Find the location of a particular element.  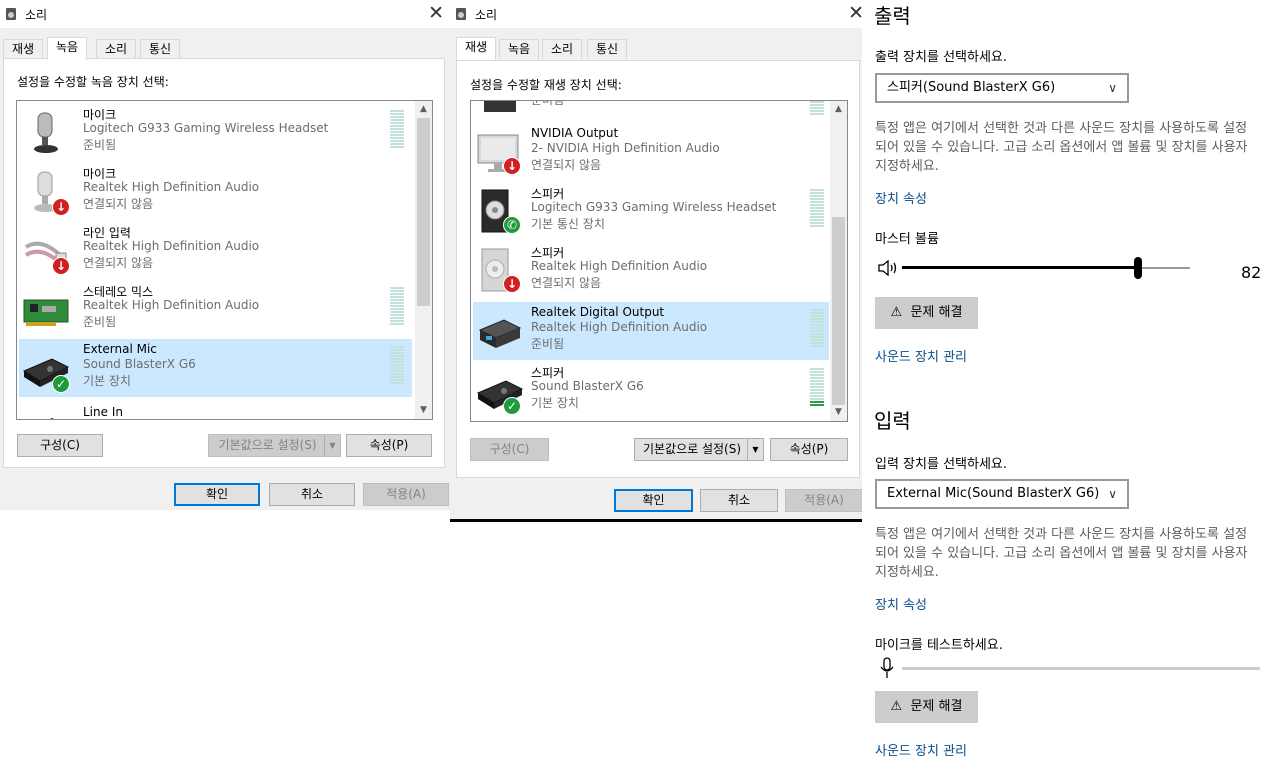

master-volume-value: 82 is located at coordinates (1251, 272).